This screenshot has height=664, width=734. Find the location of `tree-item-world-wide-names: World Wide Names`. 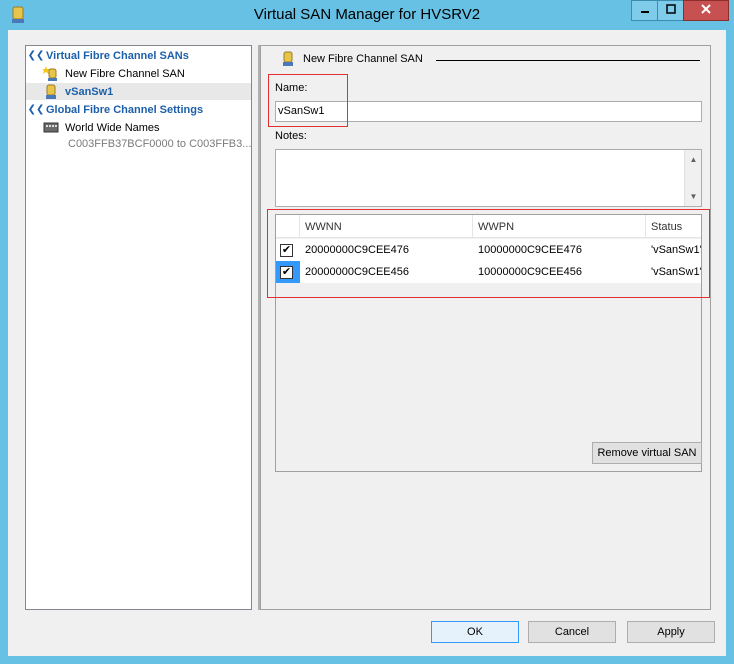

tree-item-world-wide-names: World Wide Names is located at coordinates (138, 127).